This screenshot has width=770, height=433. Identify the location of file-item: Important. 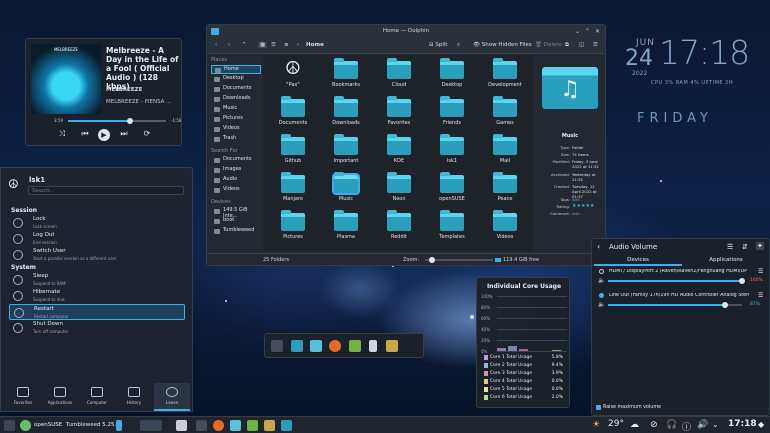
(346, 154).